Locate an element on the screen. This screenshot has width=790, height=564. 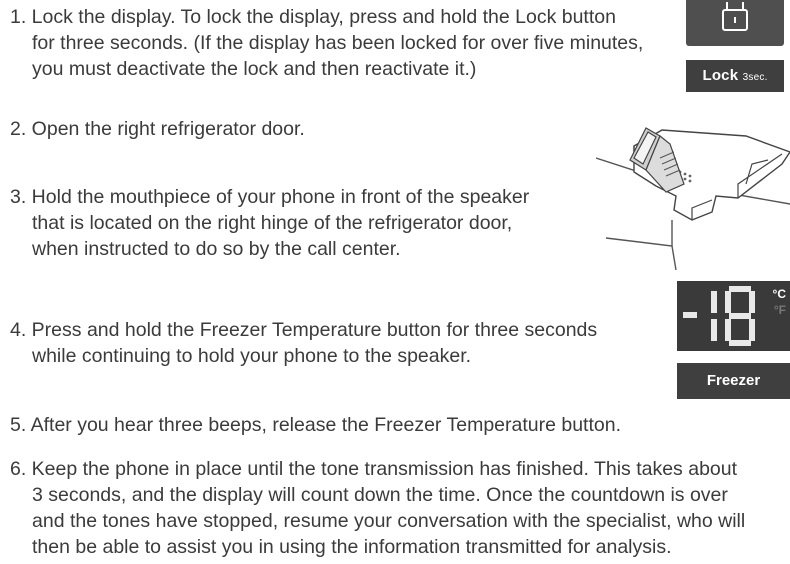
freezer-button-label: Freezer is located at coordinates (733, 380).